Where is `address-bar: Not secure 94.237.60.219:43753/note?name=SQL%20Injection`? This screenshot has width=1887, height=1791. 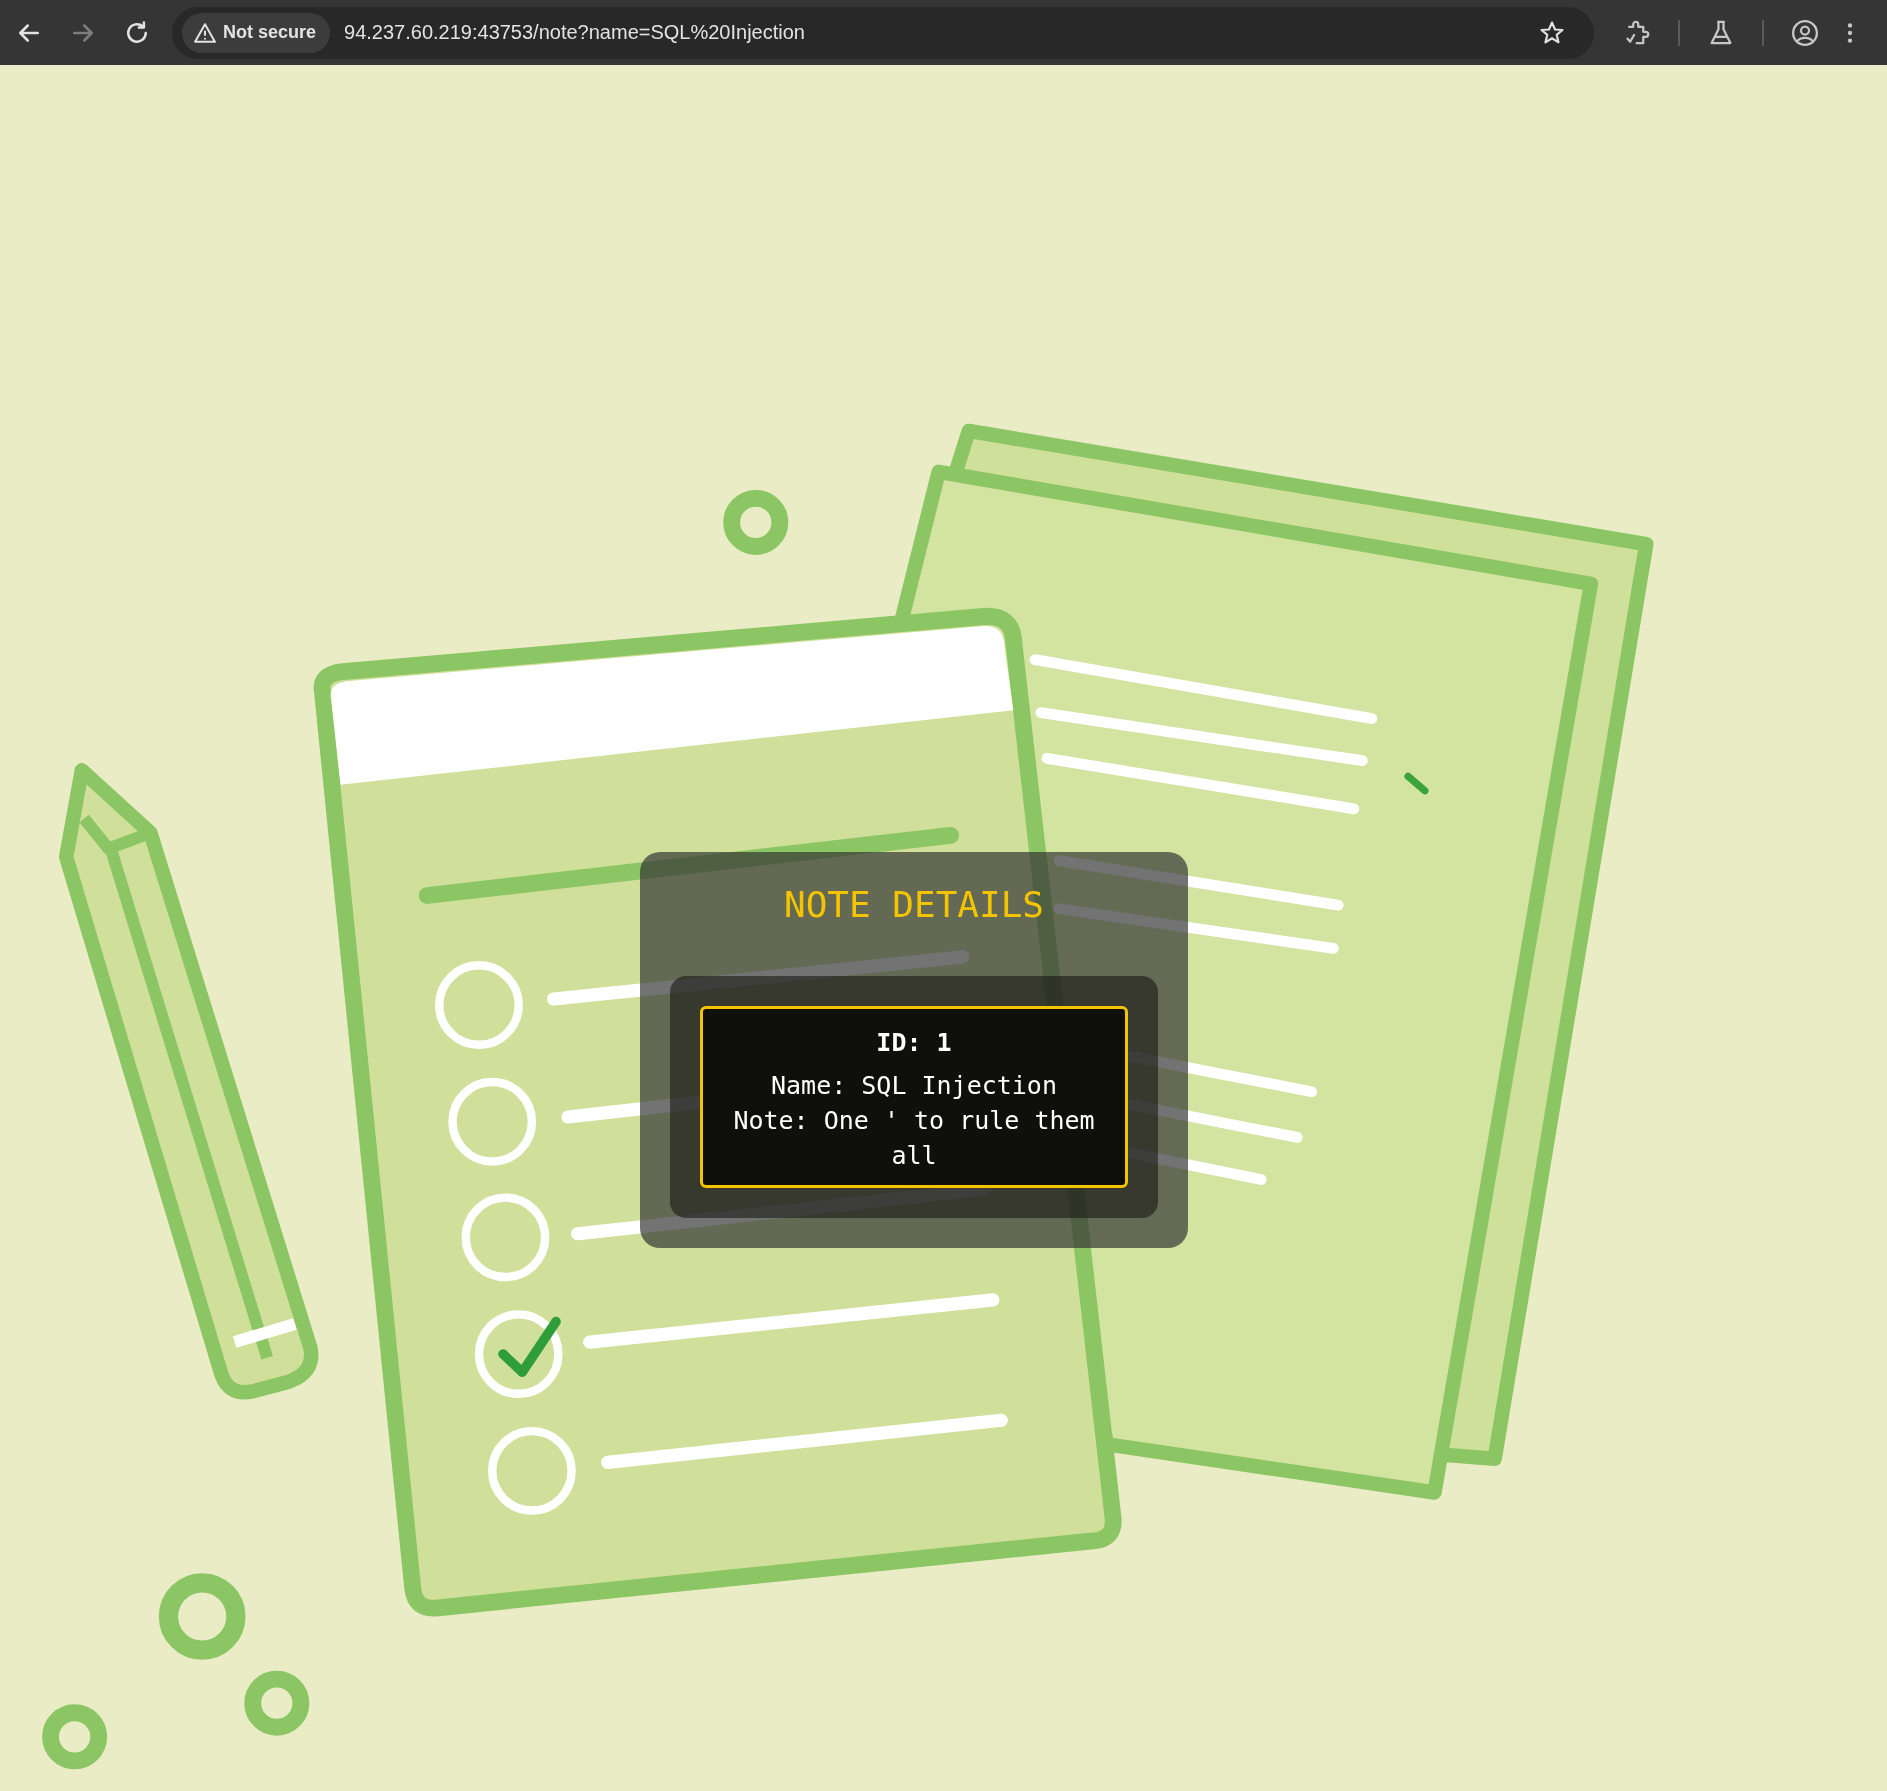 address-bar: Not secure 94.237.60.219:43753/note?name=SQL%20Injection is located at coordinates (883, 32).